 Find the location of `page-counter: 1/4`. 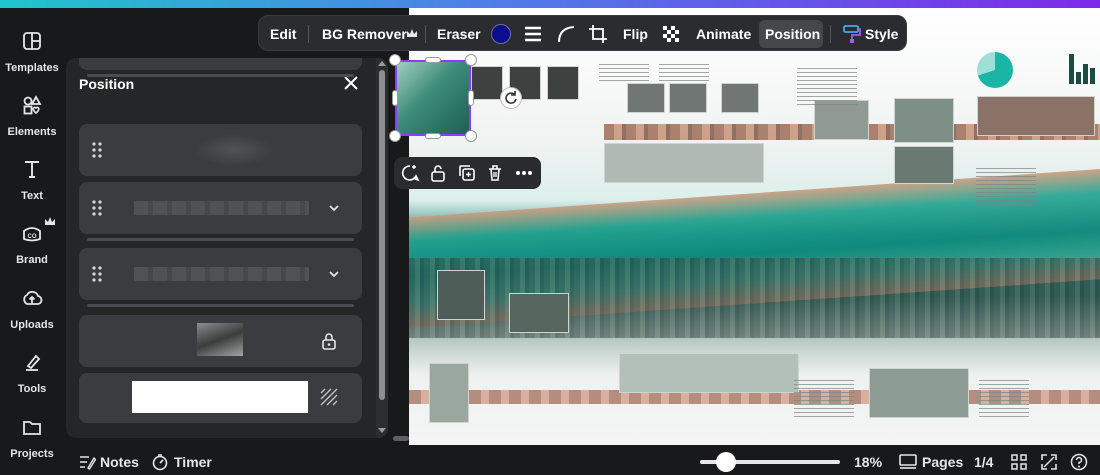

page-counter: 1/4 is located at coordinates (984, 462).